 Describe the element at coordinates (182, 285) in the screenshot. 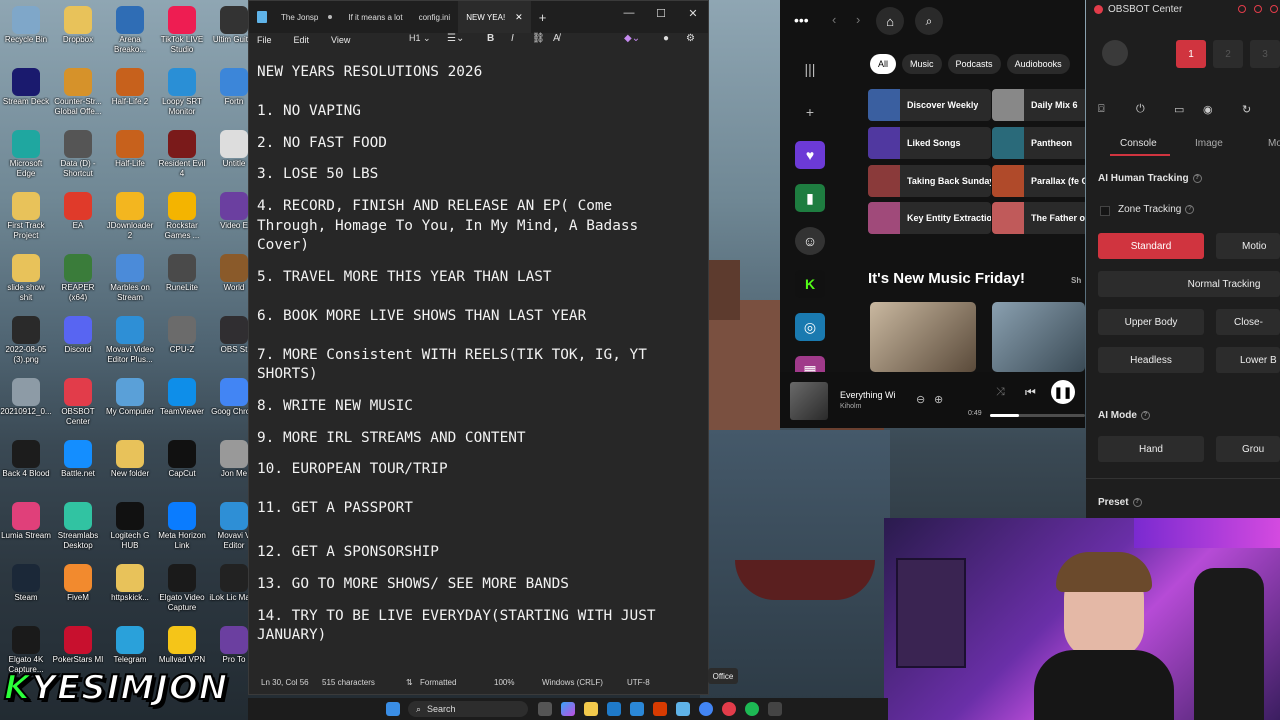

I see `desktop-shortcut: RuneLite` at that location.